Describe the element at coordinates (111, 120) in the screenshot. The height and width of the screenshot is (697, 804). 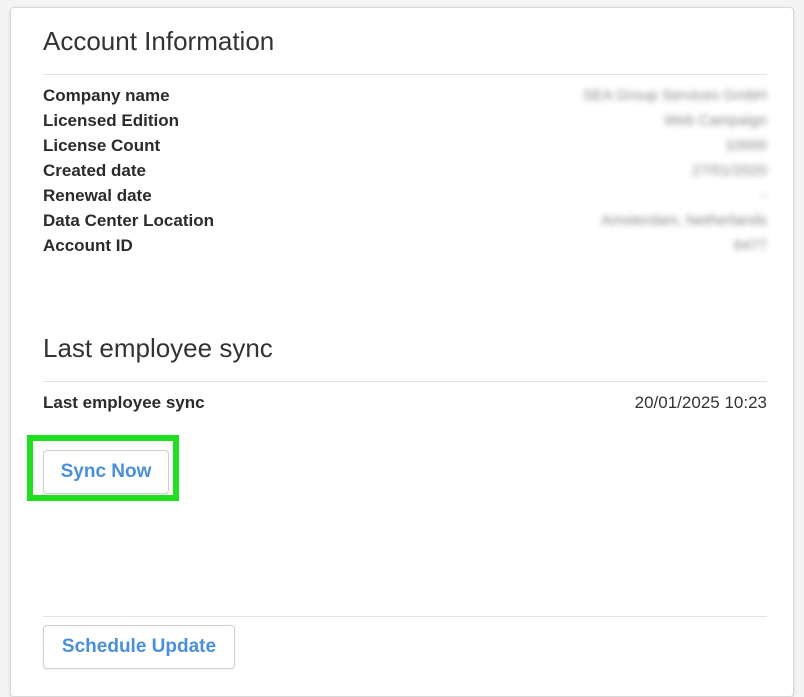
I see `field-label: Licensed Edition` at that location.